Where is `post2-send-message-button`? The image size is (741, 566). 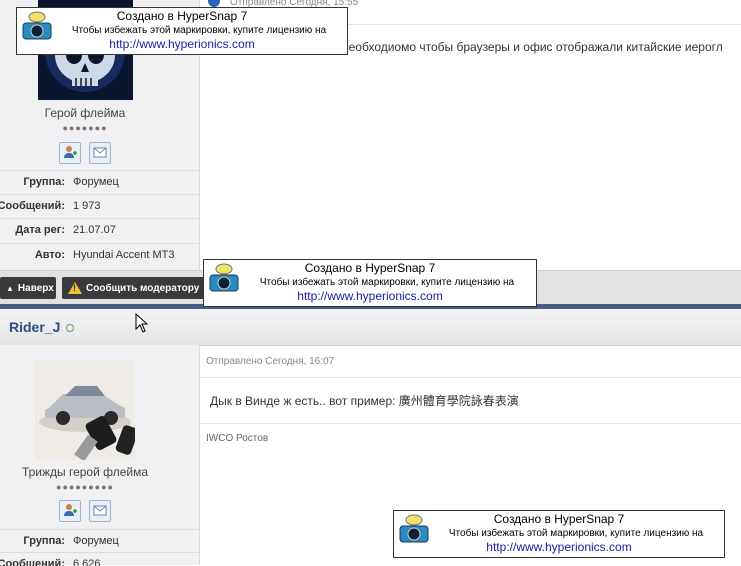 post2-send-message-button is located at coordinates (100, 511).